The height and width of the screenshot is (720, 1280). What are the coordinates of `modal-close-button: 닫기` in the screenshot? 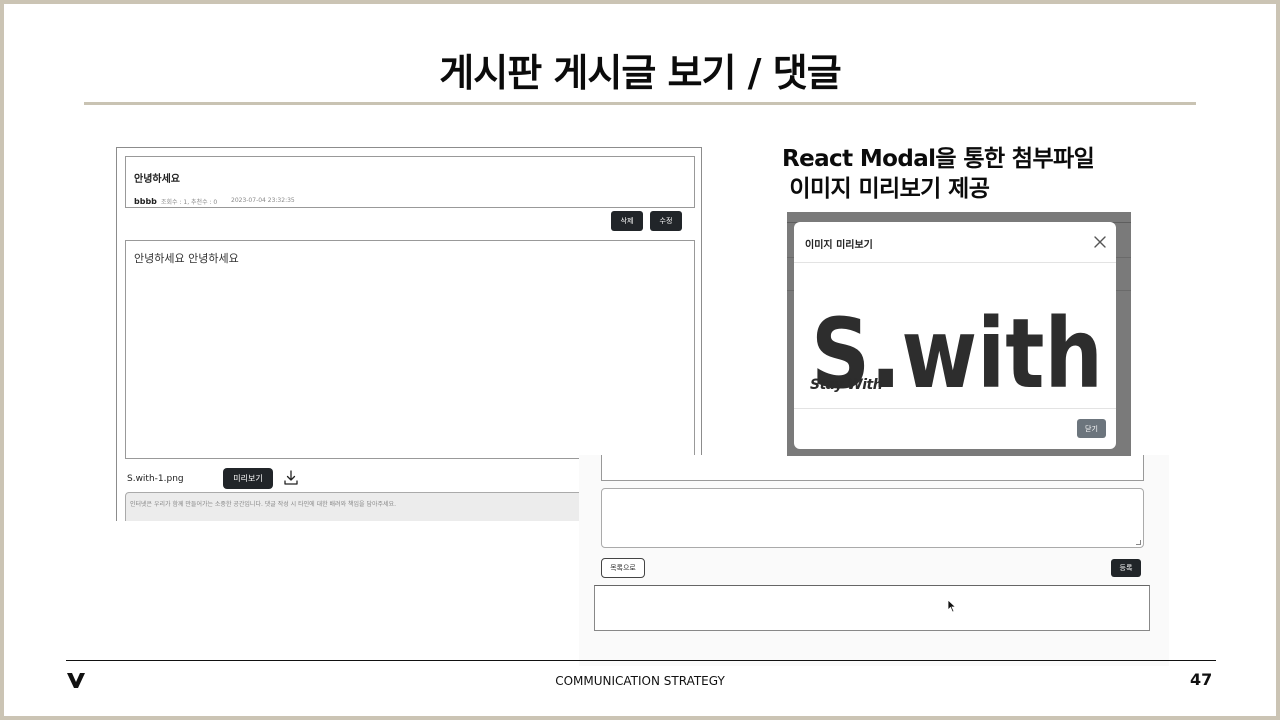 It's located at (1091, 428).